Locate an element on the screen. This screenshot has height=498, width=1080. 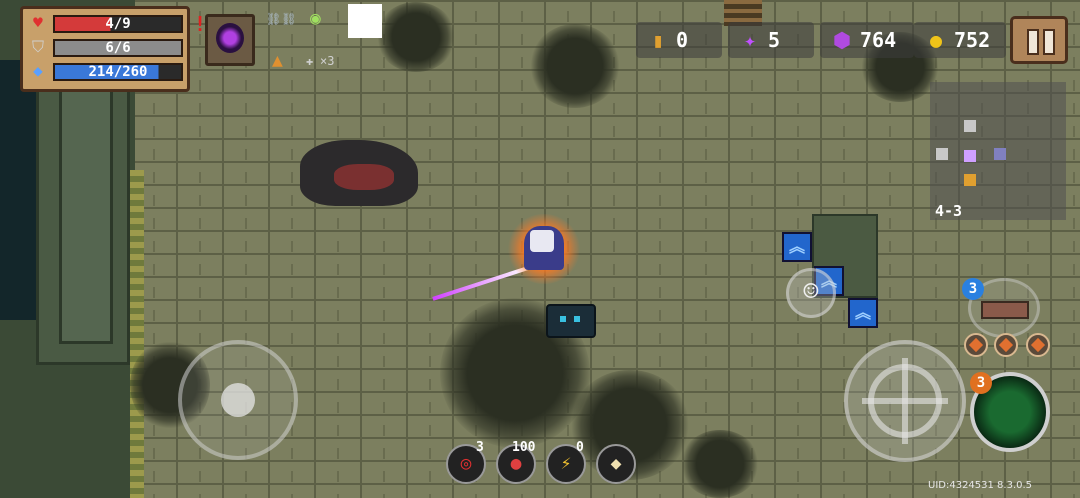
buff-stack: ×3 is located at coordinates (327, 61).